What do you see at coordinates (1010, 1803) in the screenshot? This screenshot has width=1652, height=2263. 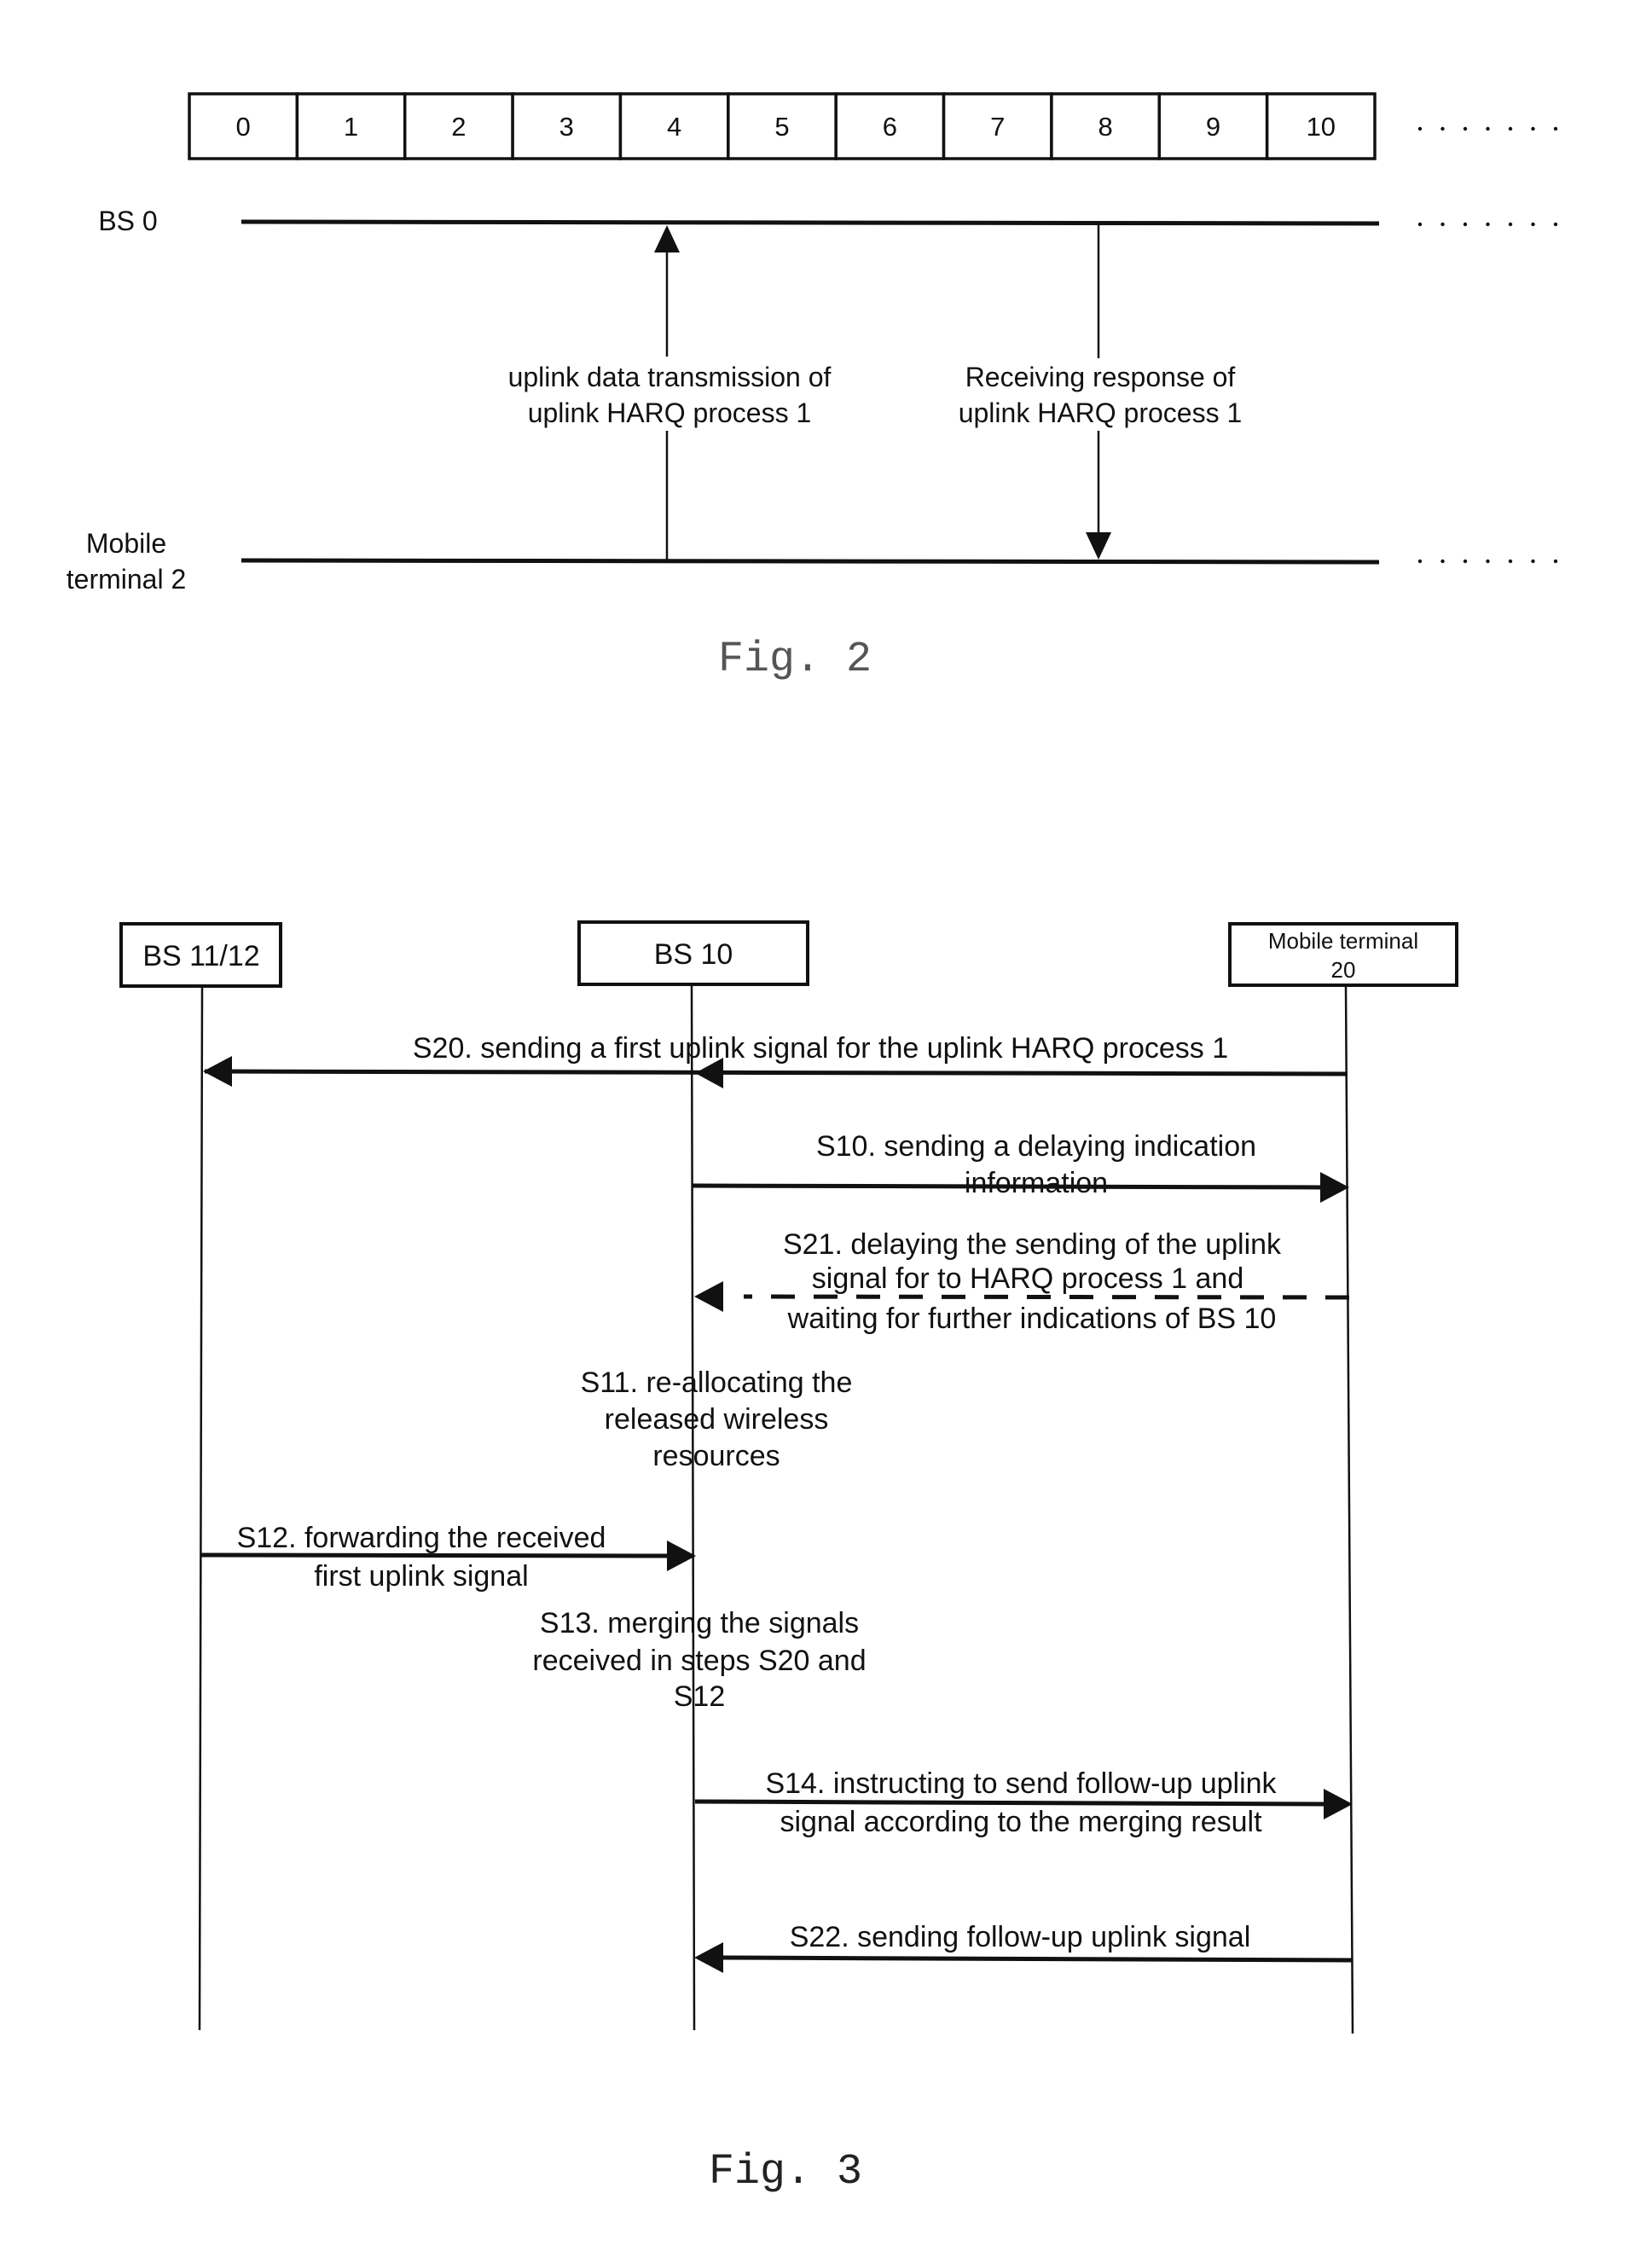 I see `s14-arrow-line` at bounding box center [1010, 1803].